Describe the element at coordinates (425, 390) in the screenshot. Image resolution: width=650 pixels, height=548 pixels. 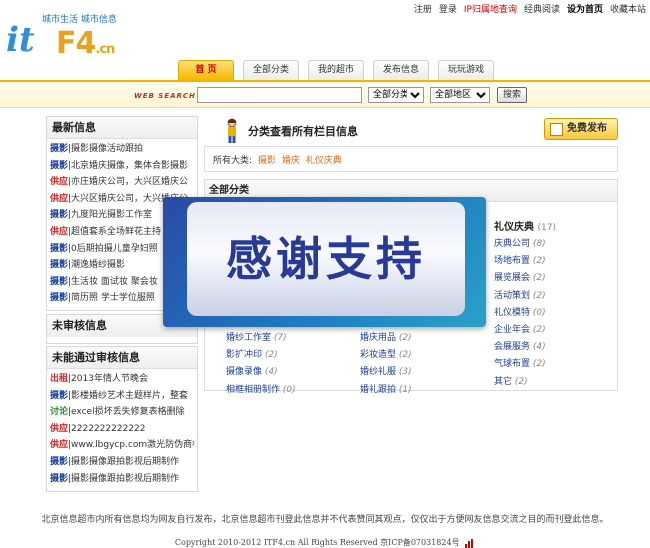
I see `subcategory-link: 婚礼跟拍 (1)` at that location.